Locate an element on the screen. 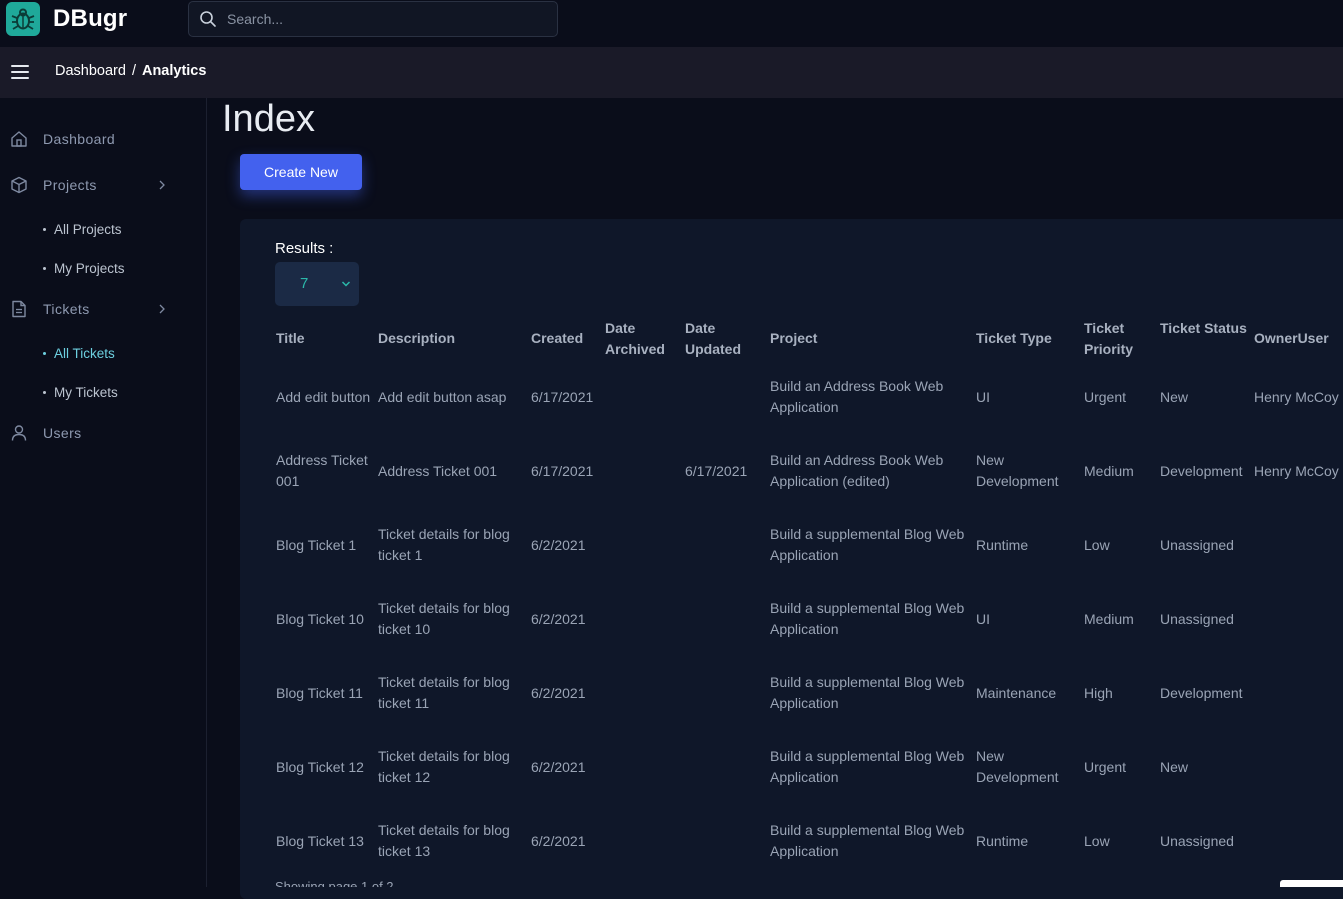 The width and height of the screenshot is (1343, 899). column-header: Title is located at coordinates (326, 338).